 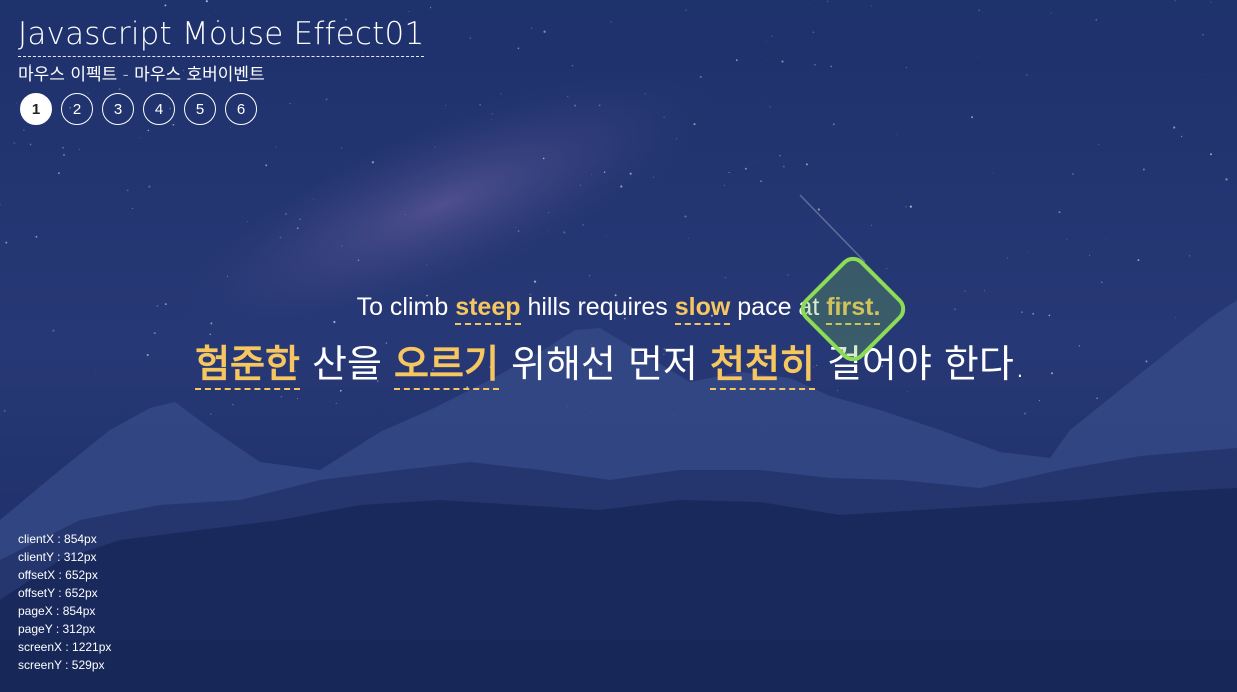 I want to click on quote-korean: 험준한 산을 오르기 위해선 먼저 천천히 걸어야 한다., so click(x=618, y=364).